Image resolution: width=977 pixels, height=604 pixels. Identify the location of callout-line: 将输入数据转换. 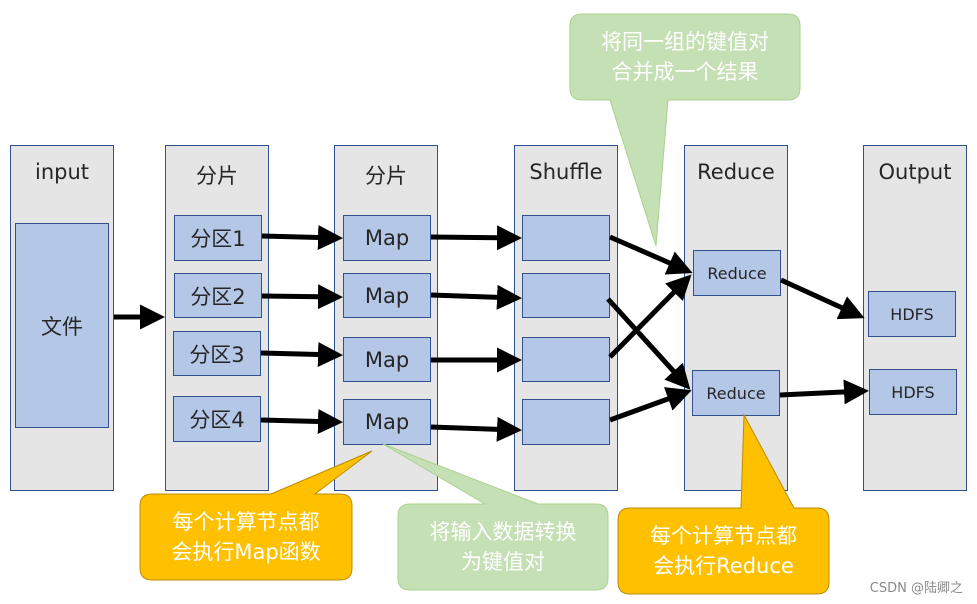
(503, 532).